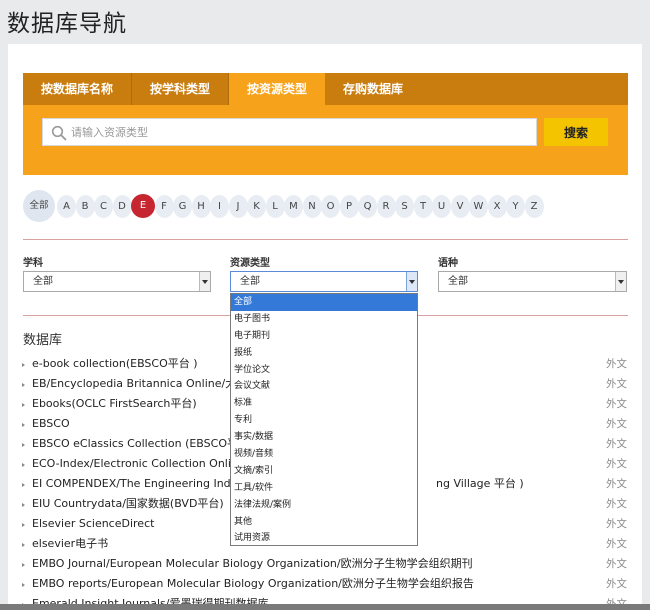  What do you see at coordinates (324, 302) in the screenshot?
I see `dropdown-option: 全部` at bounding box center [324, 302].